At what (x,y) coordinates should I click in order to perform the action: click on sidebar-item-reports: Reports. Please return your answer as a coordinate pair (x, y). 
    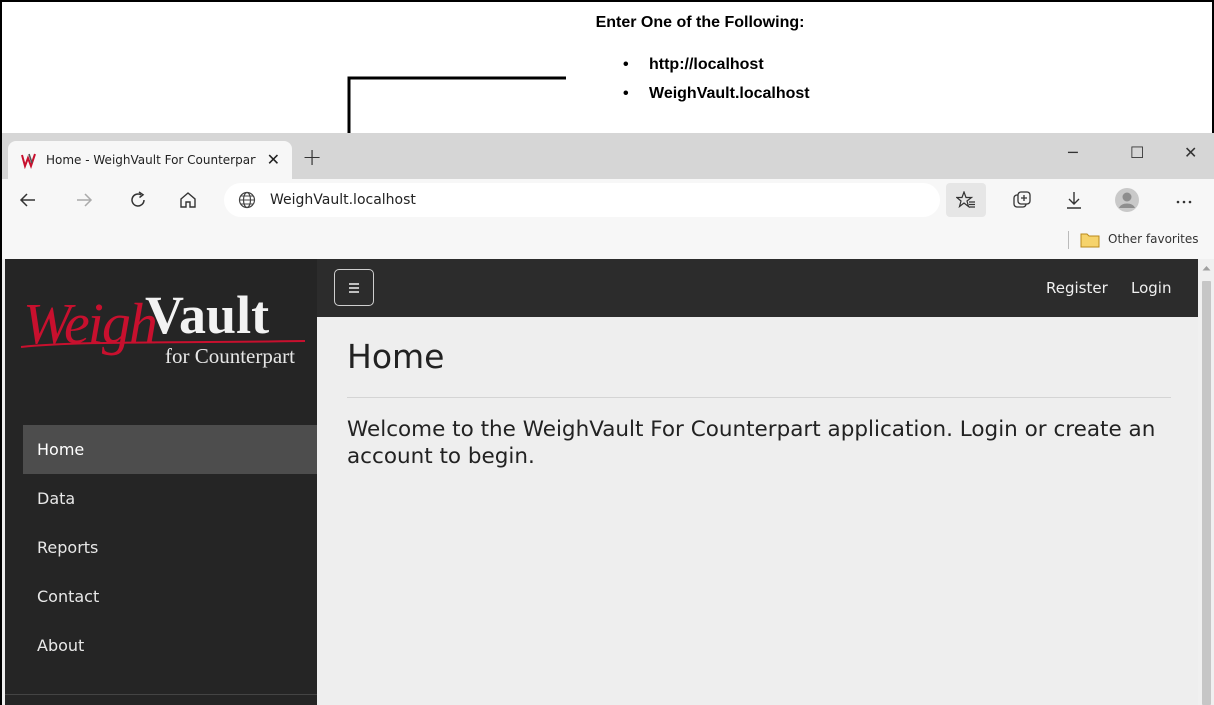
    Looking at the image, I should click on (170, 547).